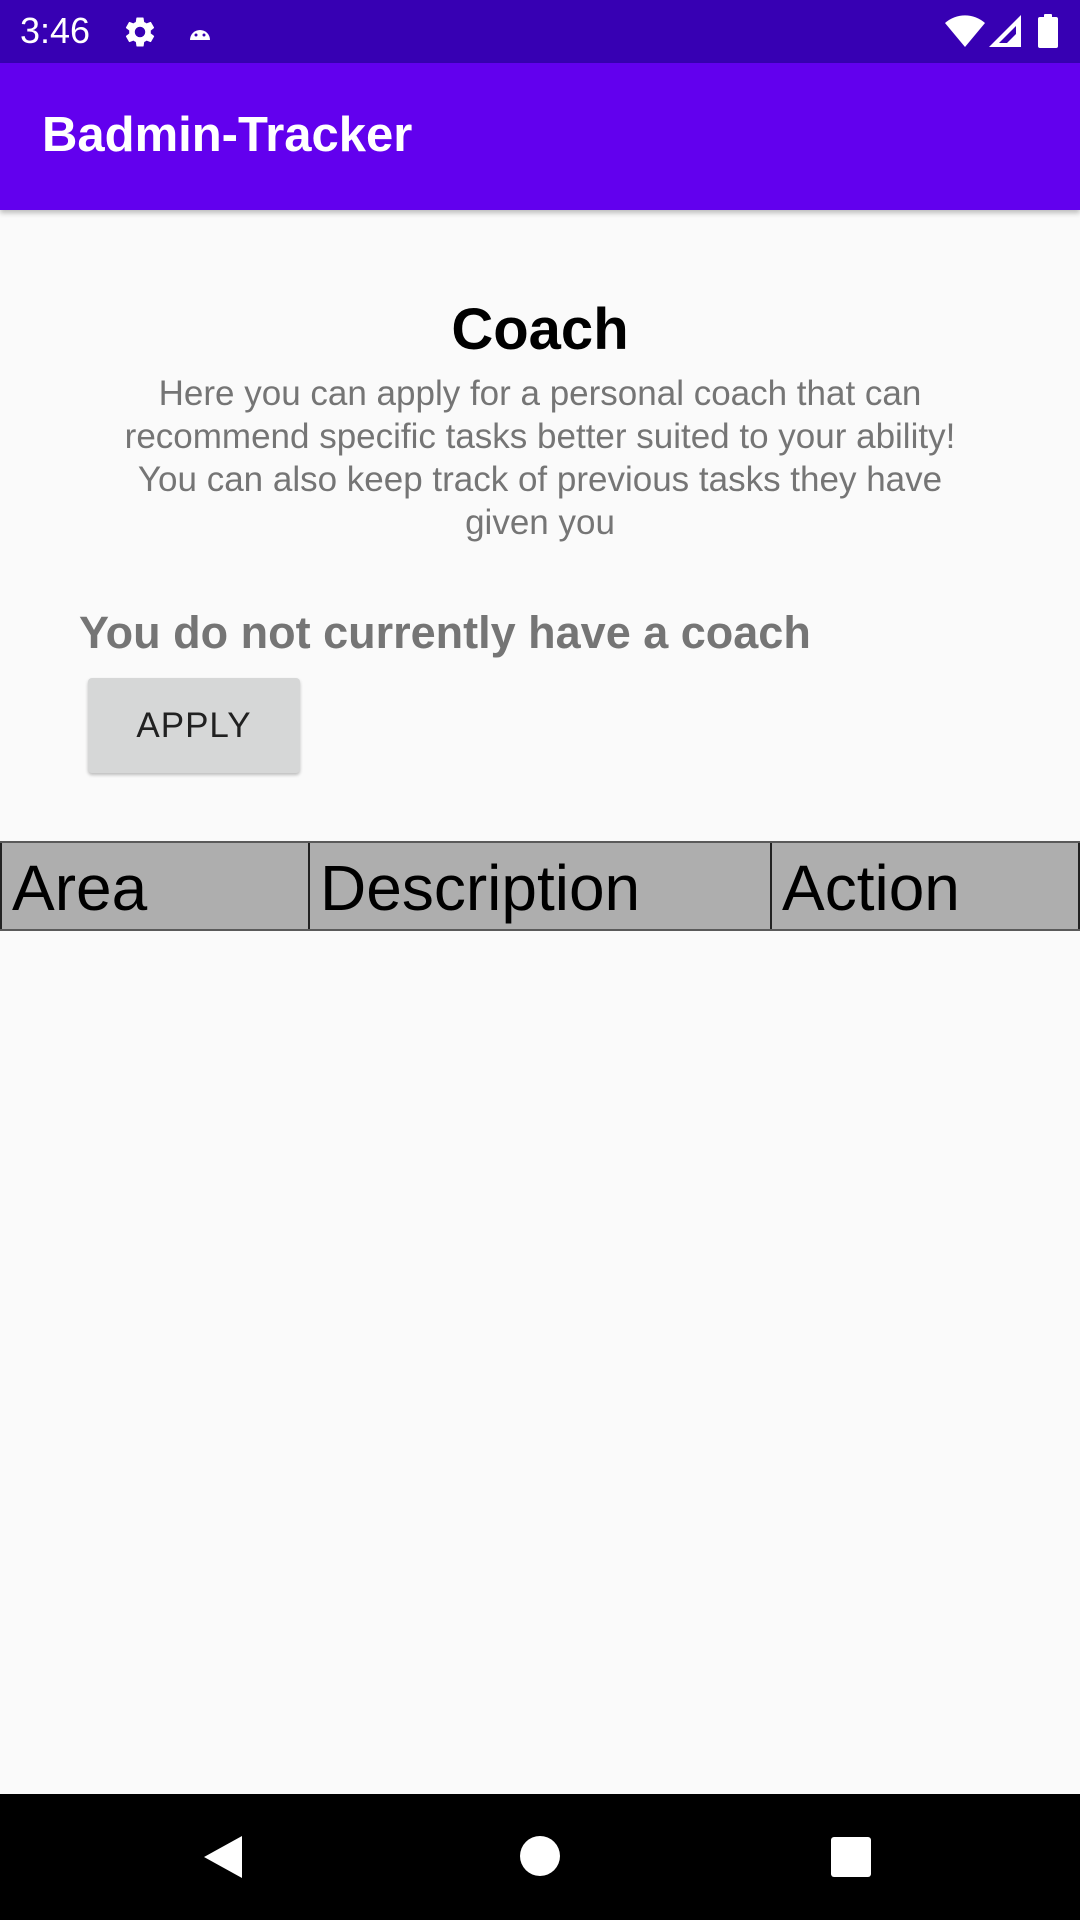 This screenshot has height=1920, width=1080. I want to click on tasks-table-header: Area Description Action, so click(540, 886).